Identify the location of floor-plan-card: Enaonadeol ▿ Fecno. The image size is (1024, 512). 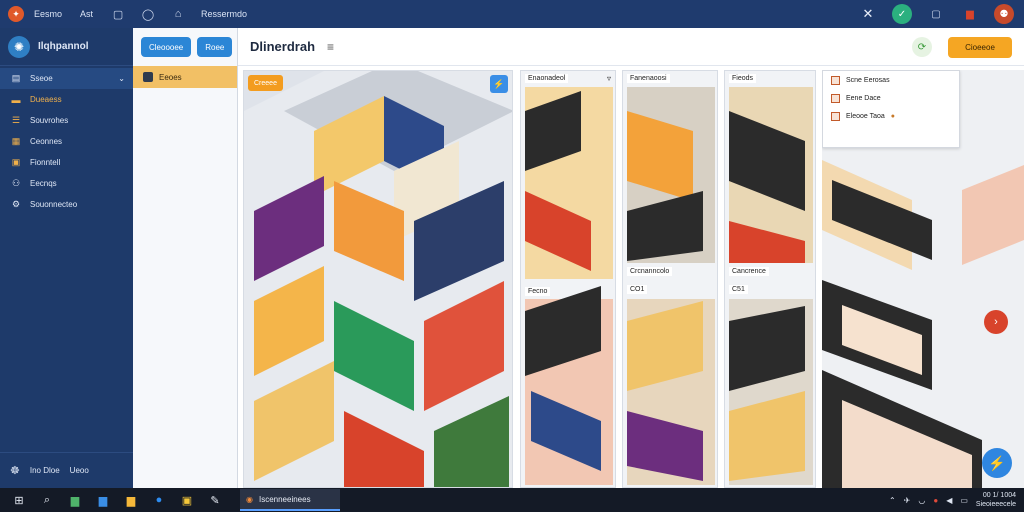
(568, 279).